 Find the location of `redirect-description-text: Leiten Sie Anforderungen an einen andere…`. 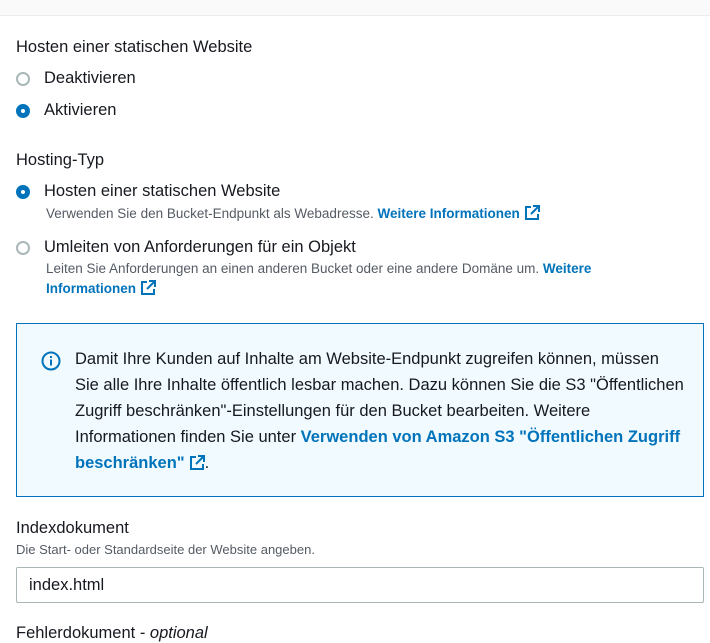

redirect-description-text: Leiten Sie Anforderungen an einen andere… is located at coordinates (293, 268).